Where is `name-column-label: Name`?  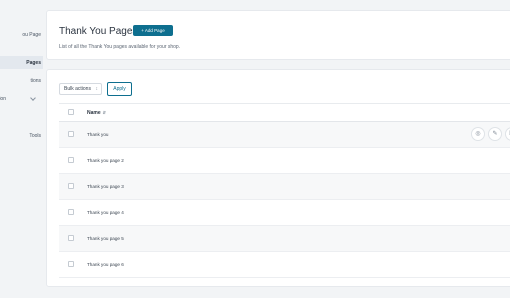
name-column-label: Name is located at coordinates (94, 113).